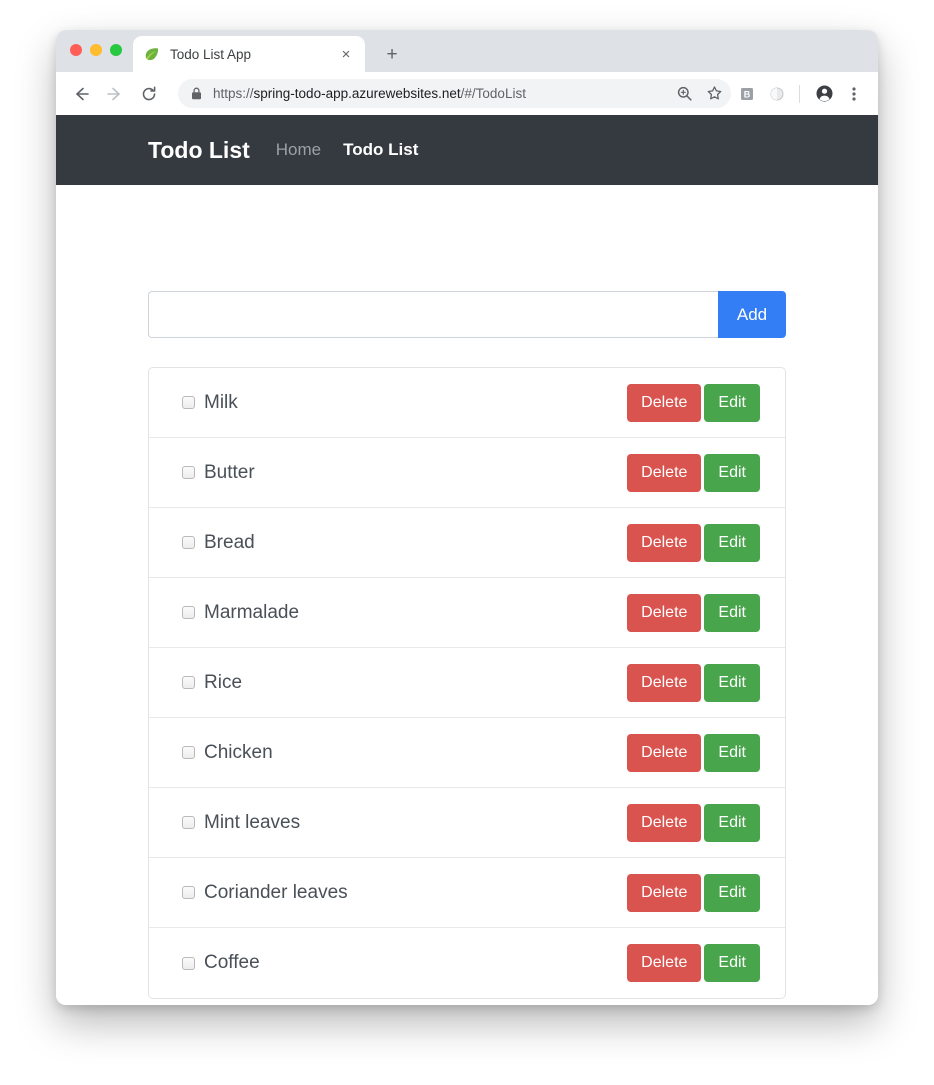  Describe the element at coordinates (76, 50) in the screenshot. I see `close-window-button` at that location.